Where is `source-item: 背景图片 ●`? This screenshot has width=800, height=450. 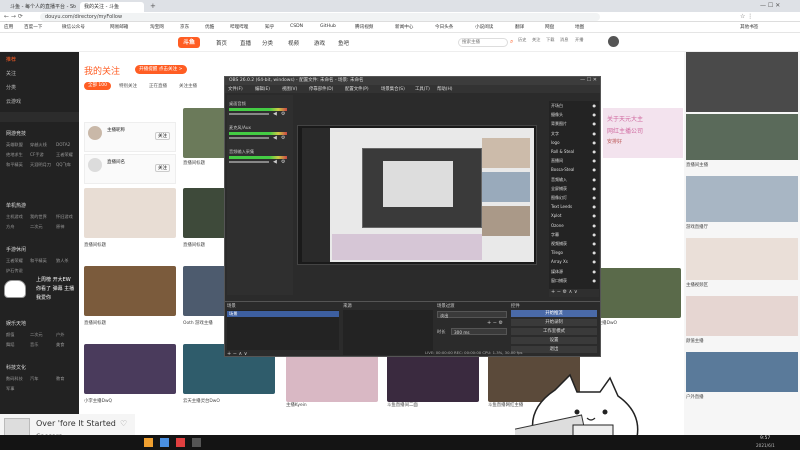 source-item: 背景图片 ● is located at coordinates (574, 125).